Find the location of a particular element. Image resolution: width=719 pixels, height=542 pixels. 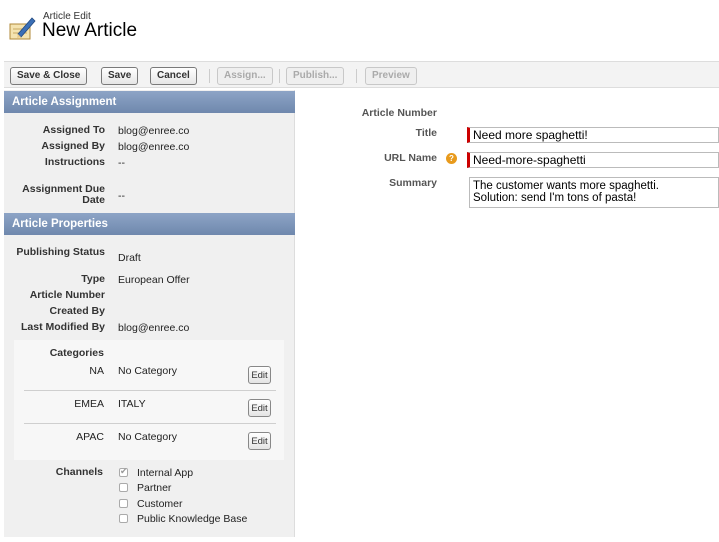

edit-category-apac-button: Edit is located at coordinates (259, 441).